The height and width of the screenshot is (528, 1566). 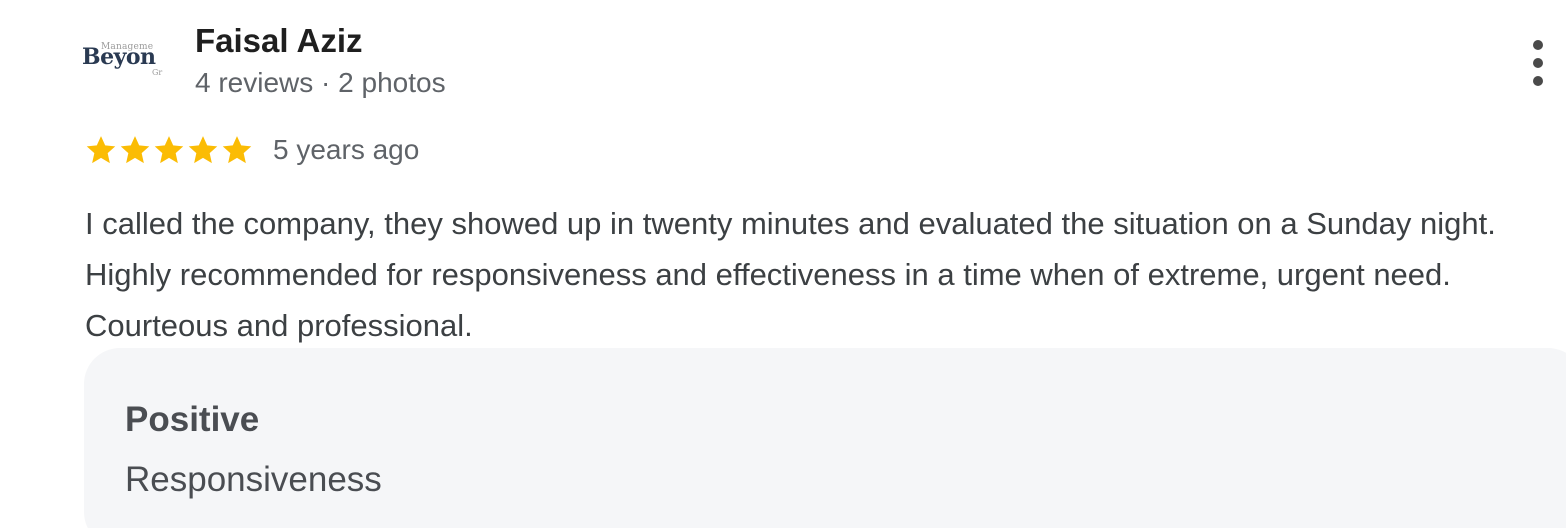 What do you see at coordinates (253, 479) in the screenshot?
I see `highlight-value: Responsiveness` at bounding box center [253, 479].